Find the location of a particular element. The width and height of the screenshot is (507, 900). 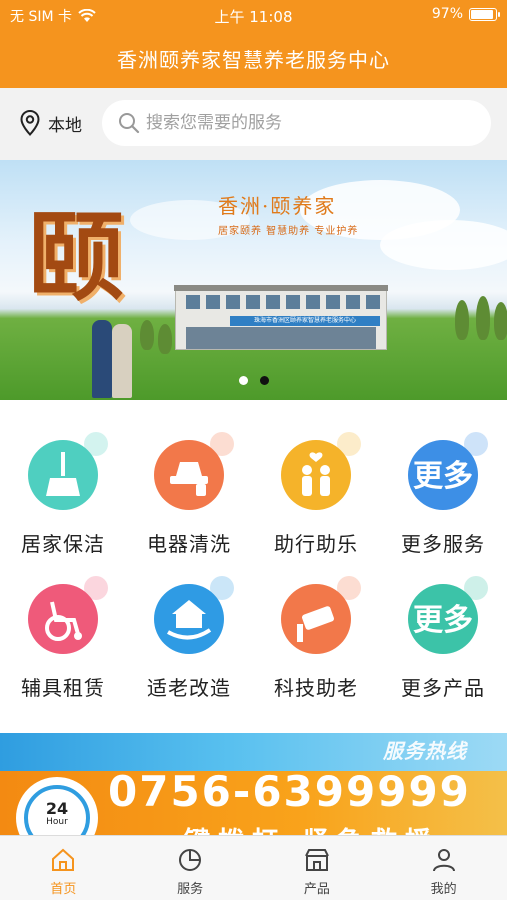

location-selector: 本地 is located at coordinates (51, 123).